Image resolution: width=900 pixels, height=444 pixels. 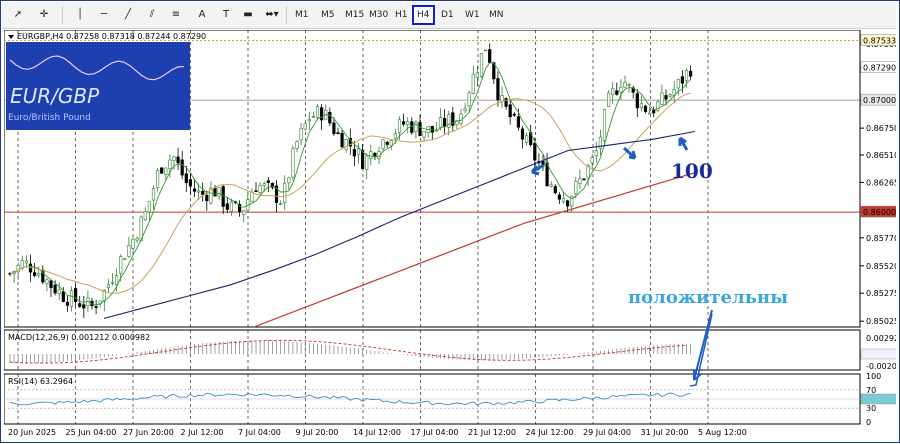 What do you see at coordinates (62, 15) in the screenshot?
I see `toolbar-separator` at bounding box center [62, 15].